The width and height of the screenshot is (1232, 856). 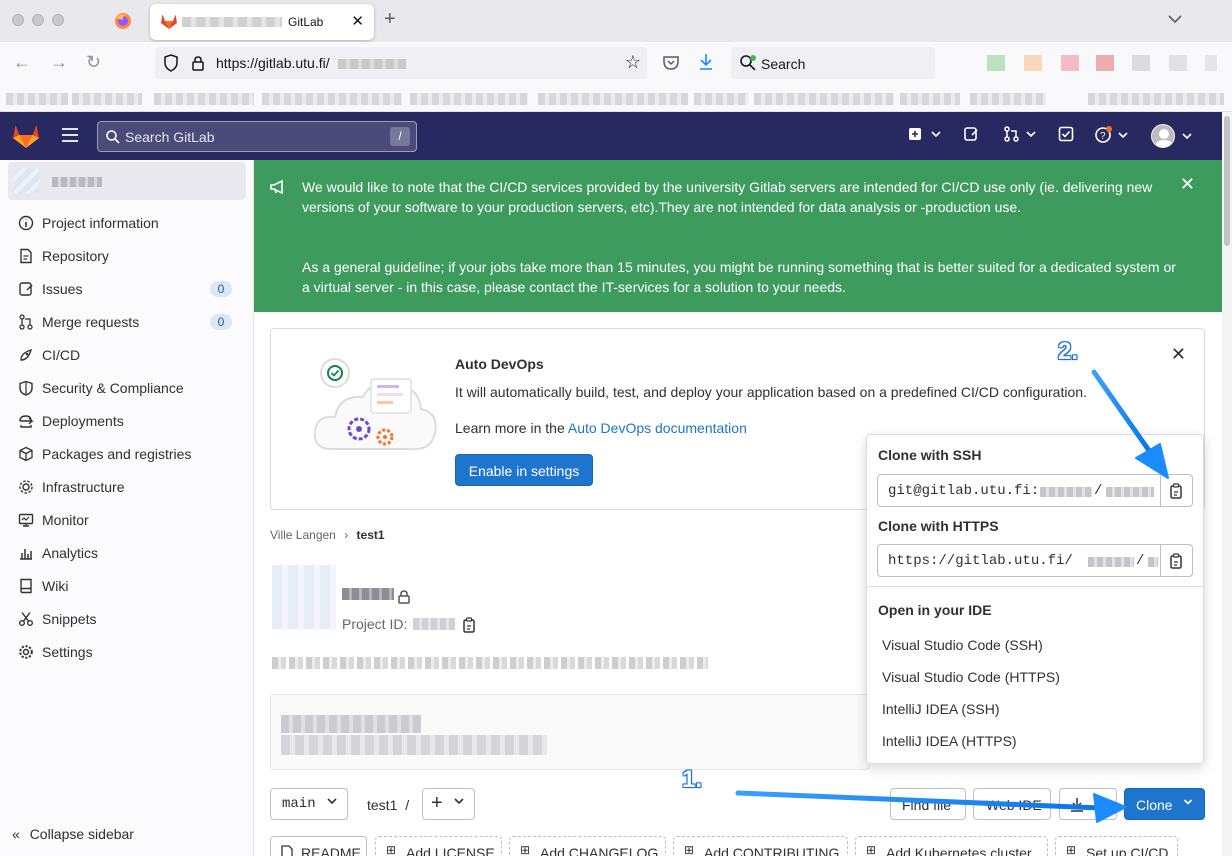 I want to click on step-2-annotation: 2., so click(x=1068, y=351).